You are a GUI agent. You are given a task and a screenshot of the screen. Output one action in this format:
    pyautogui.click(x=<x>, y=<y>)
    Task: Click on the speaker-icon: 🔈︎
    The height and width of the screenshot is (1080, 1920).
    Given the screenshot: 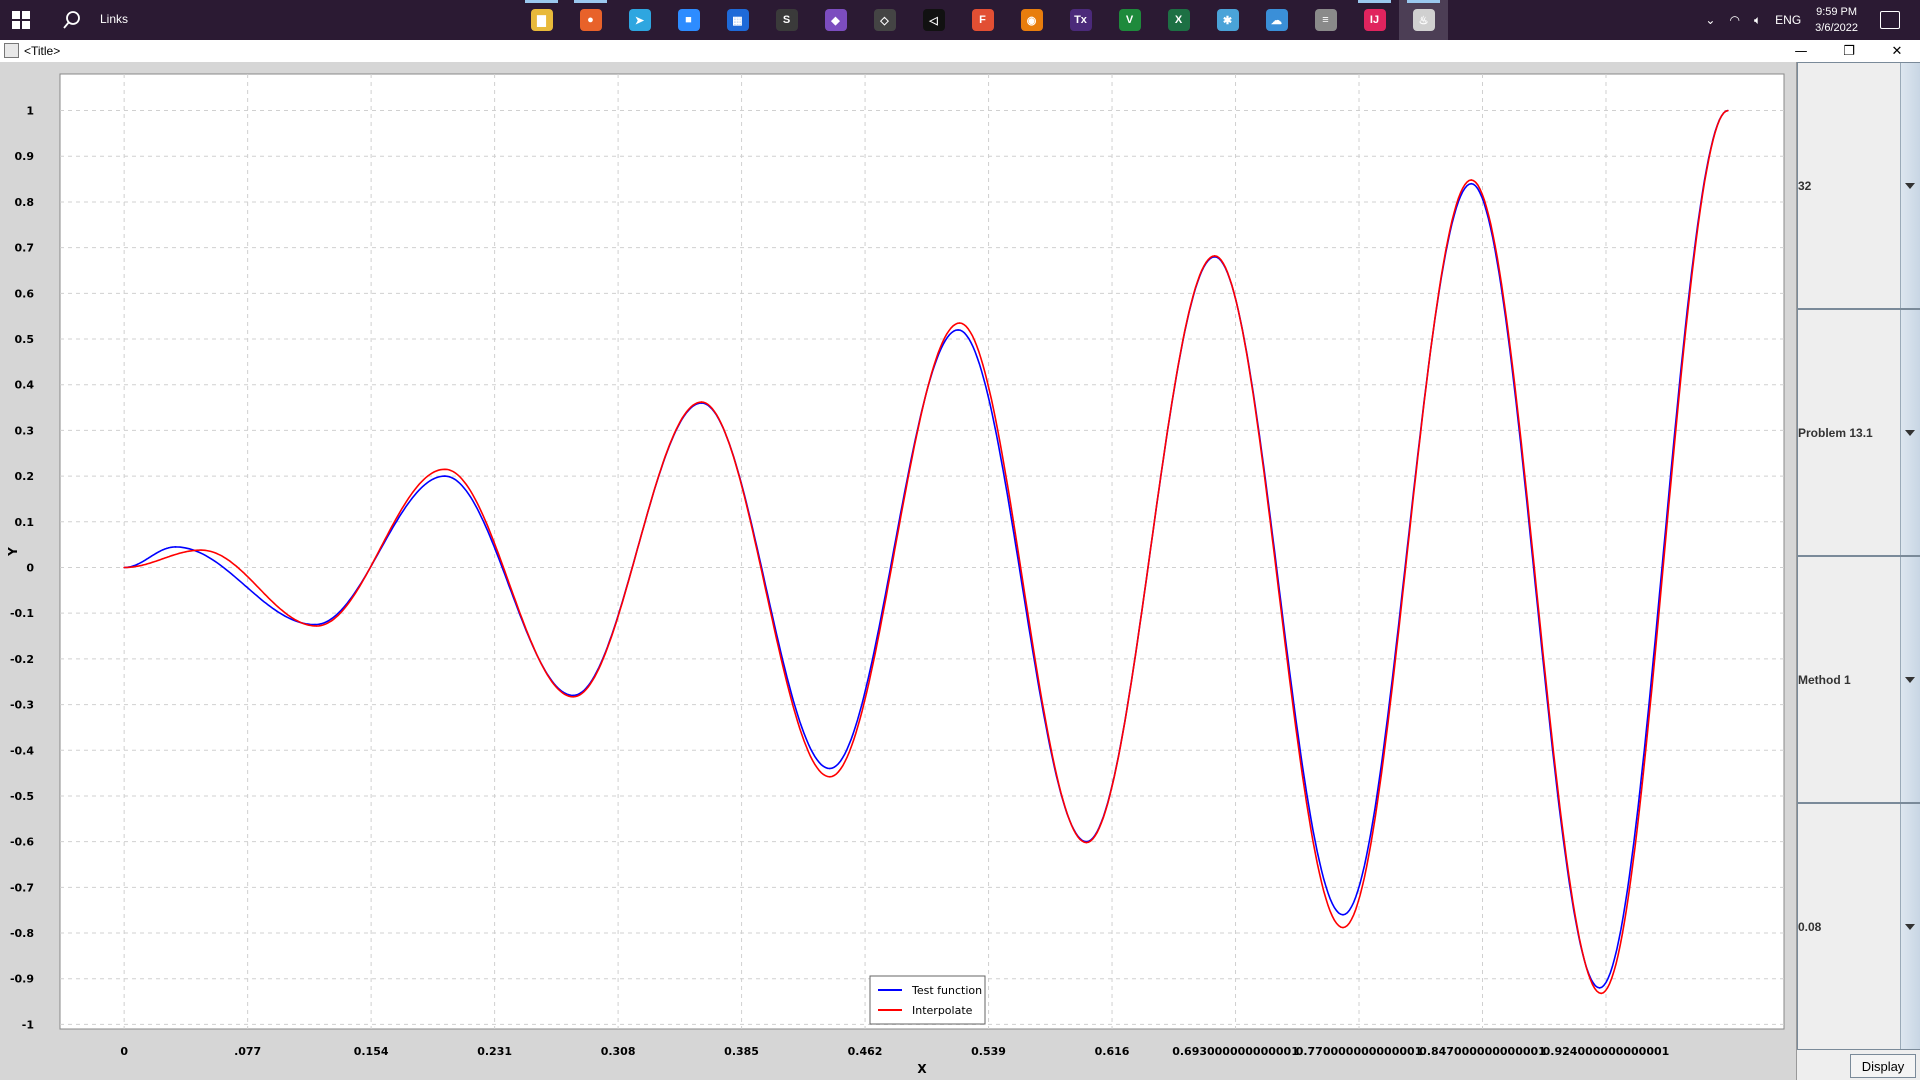 What is the action you would take?
    pyautogui.click(x=1757, y=20)
    